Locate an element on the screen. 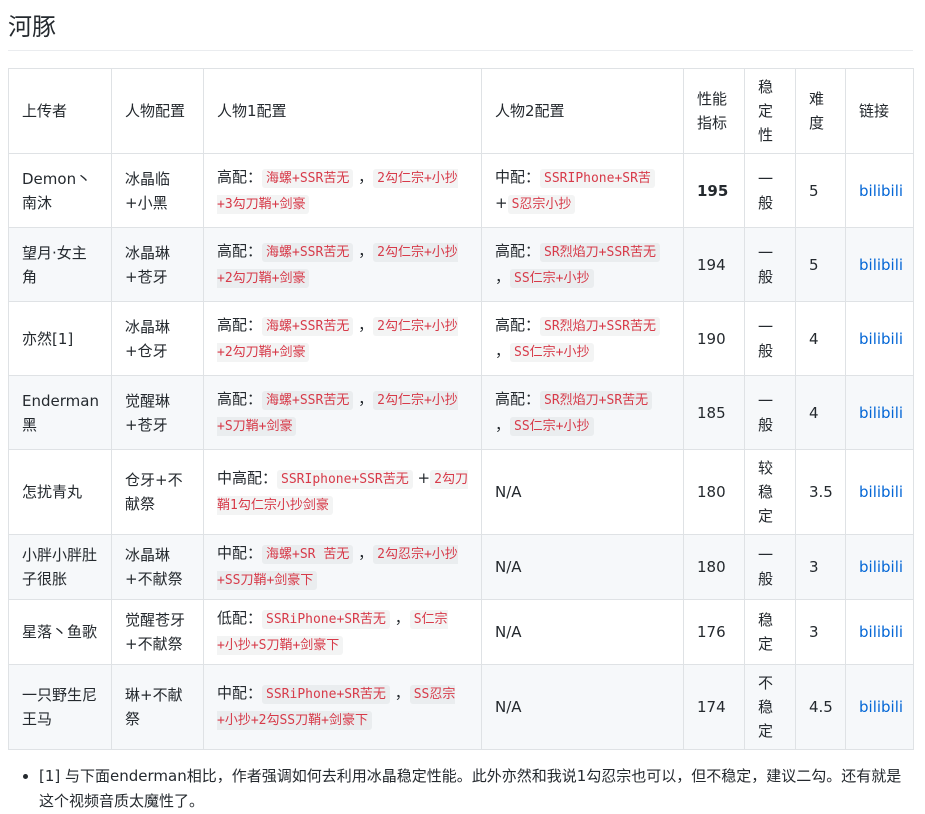 This screenshot has width=925, height=814. chars-cell: 琳+不献祭 is located at coordinates (157, 707).